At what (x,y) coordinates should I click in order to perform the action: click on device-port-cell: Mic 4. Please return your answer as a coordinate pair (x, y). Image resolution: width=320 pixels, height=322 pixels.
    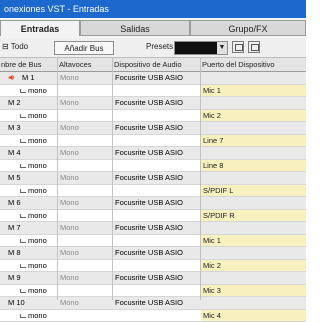
    Looking at the image, I should click on (253, 316).